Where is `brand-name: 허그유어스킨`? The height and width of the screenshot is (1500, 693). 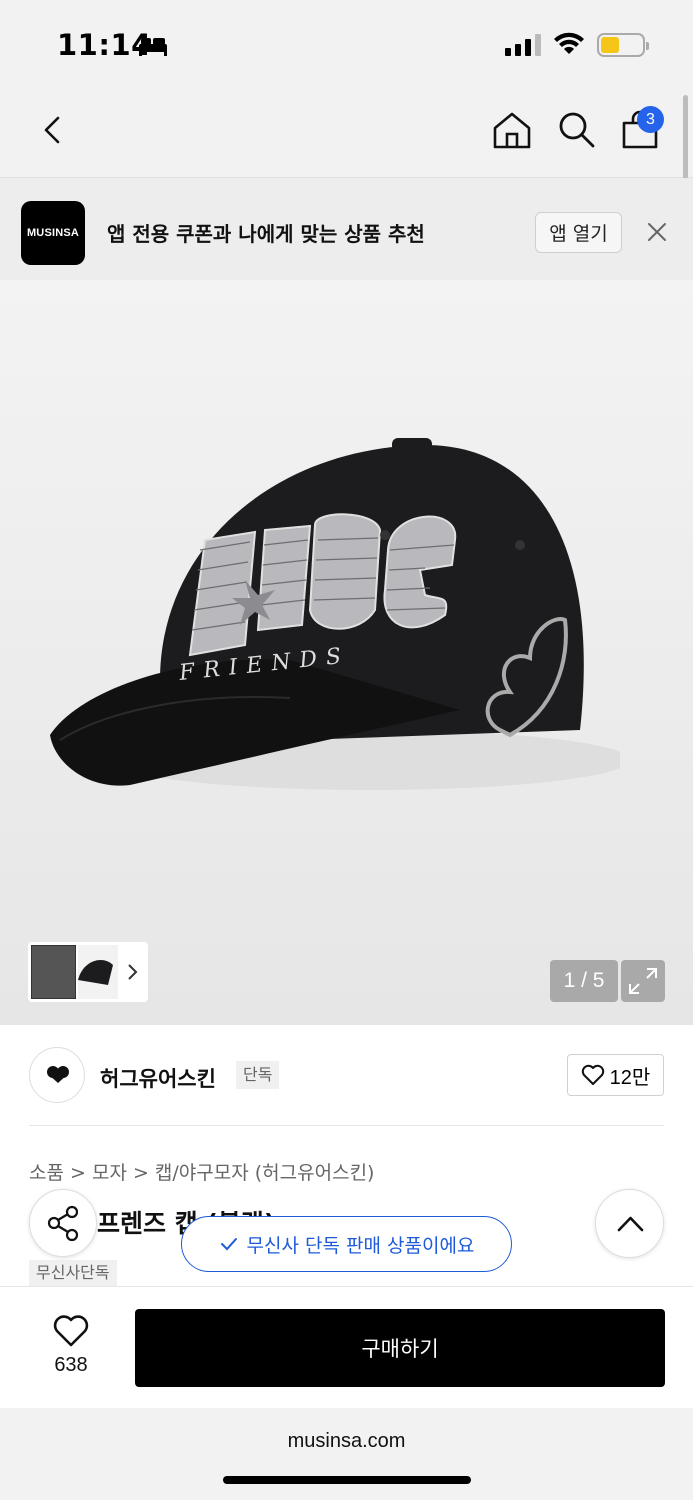
brand-name: 허그유어스킨 is located at coordinates (158, 1078).